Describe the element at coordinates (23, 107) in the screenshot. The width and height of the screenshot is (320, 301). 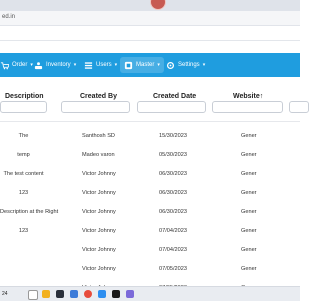
I see `filter-input-description` at that location.